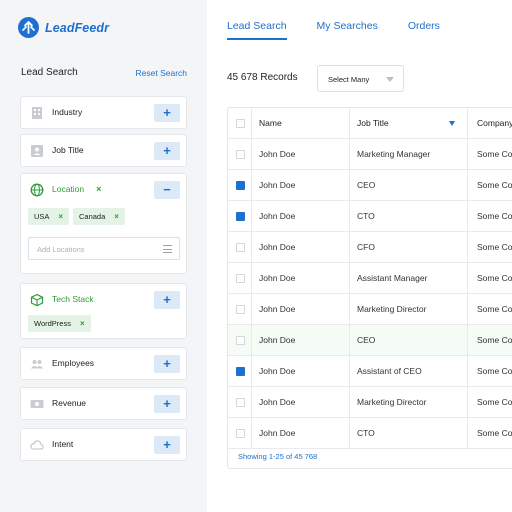 The height and width of the screenshot is (512, 512). What do you see at coordinates (424, 30) in the screenshot?
I see `tab-orders: Orders` at bounding box center [424, 30].